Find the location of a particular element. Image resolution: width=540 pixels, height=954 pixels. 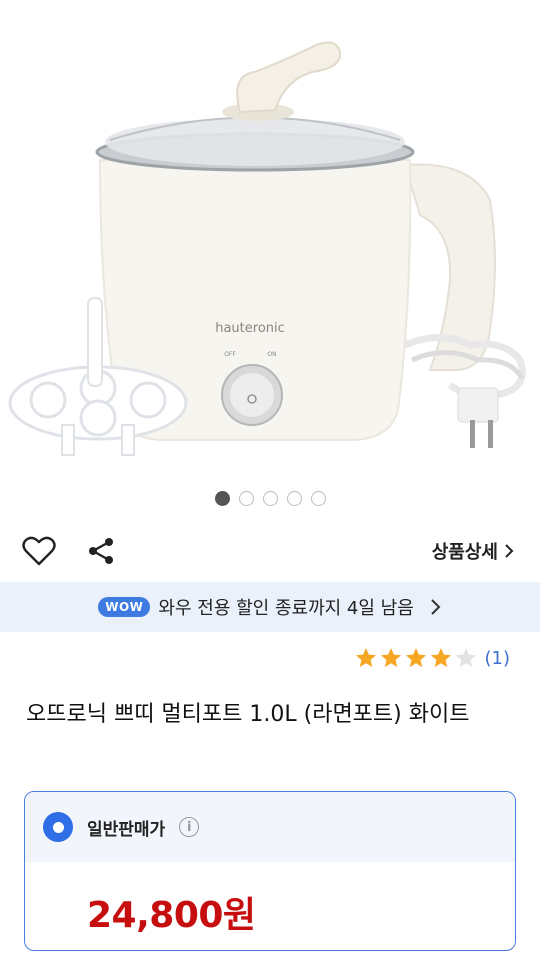

price-option-header: 일반판매가 i is located at coordinates (270, 827).